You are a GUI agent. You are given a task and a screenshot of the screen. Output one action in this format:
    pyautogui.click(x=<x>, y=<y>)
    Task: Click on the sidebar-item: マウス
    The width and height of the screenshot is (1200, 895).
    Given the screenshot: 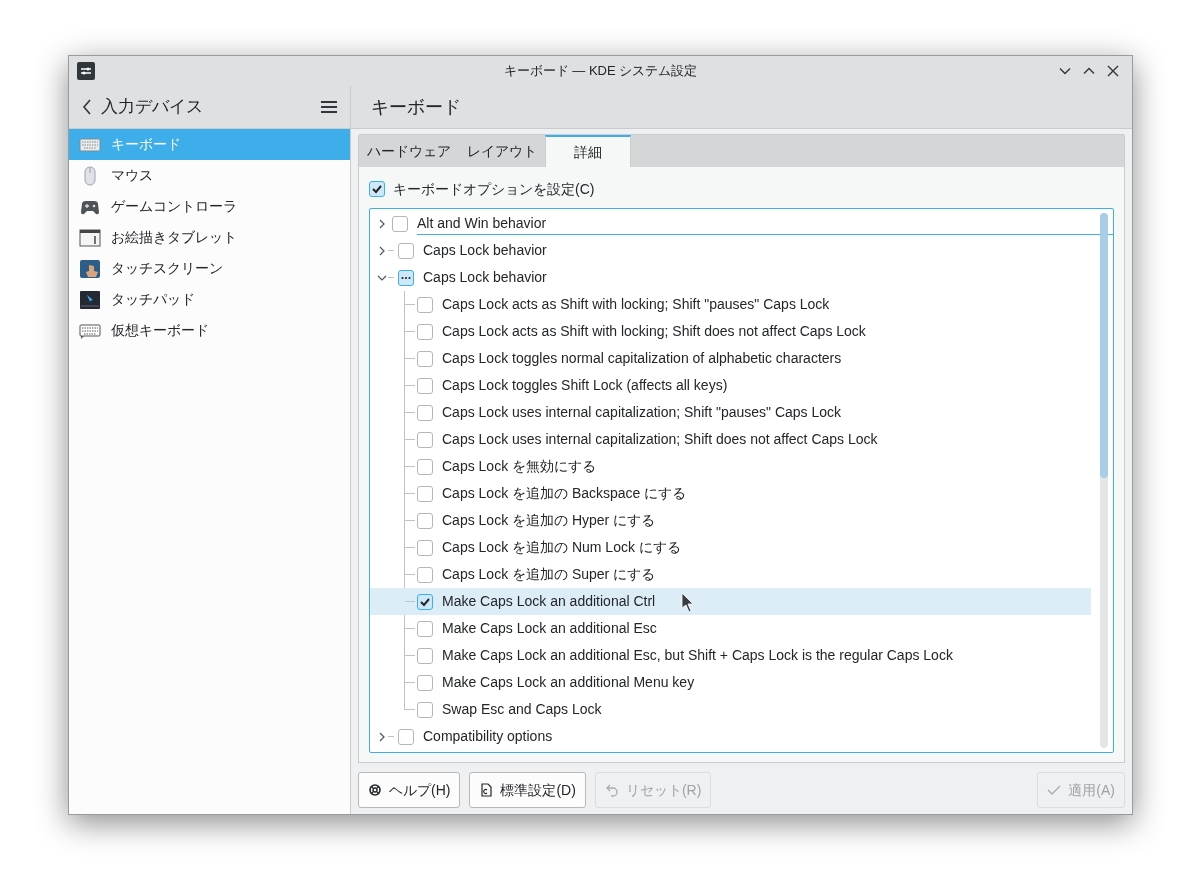 What is the action you would take?
    pyautogui.click(x=209, y=175)
    